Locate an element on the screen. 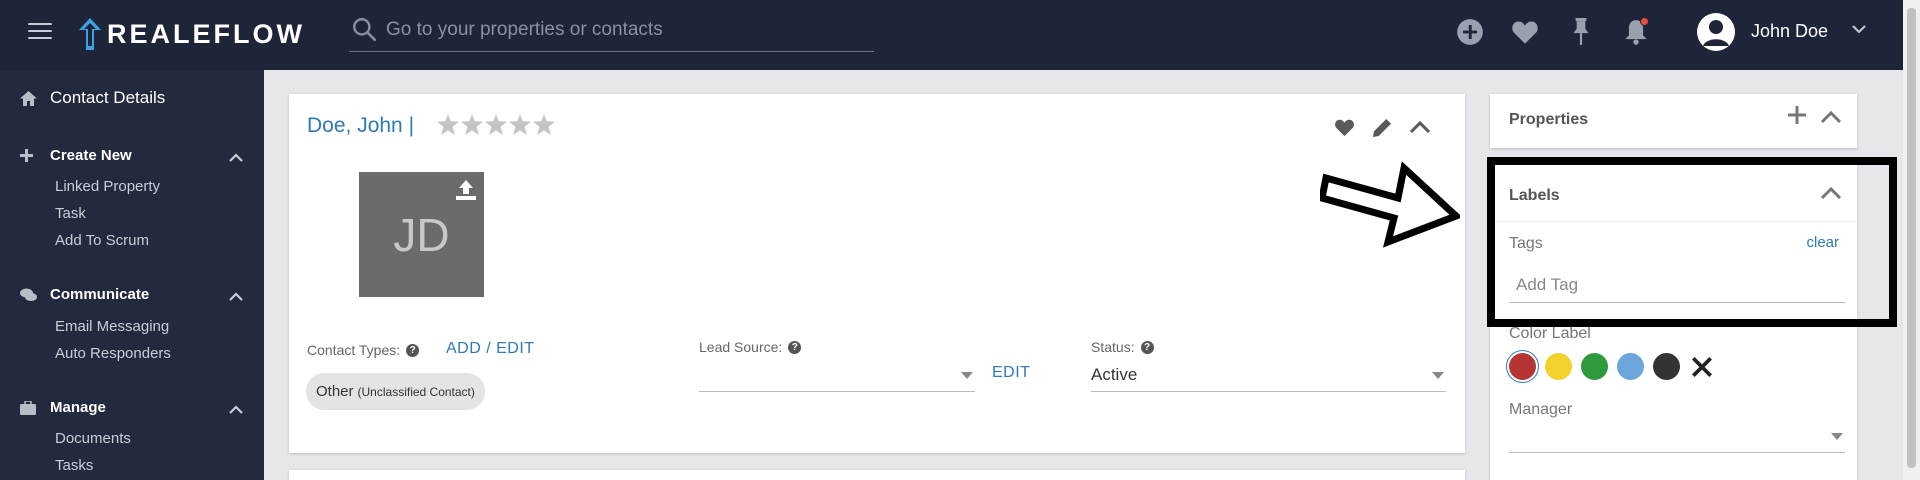 This screenshot has width=1920, height=480. manager-select is located at coordinates (1677, 437).